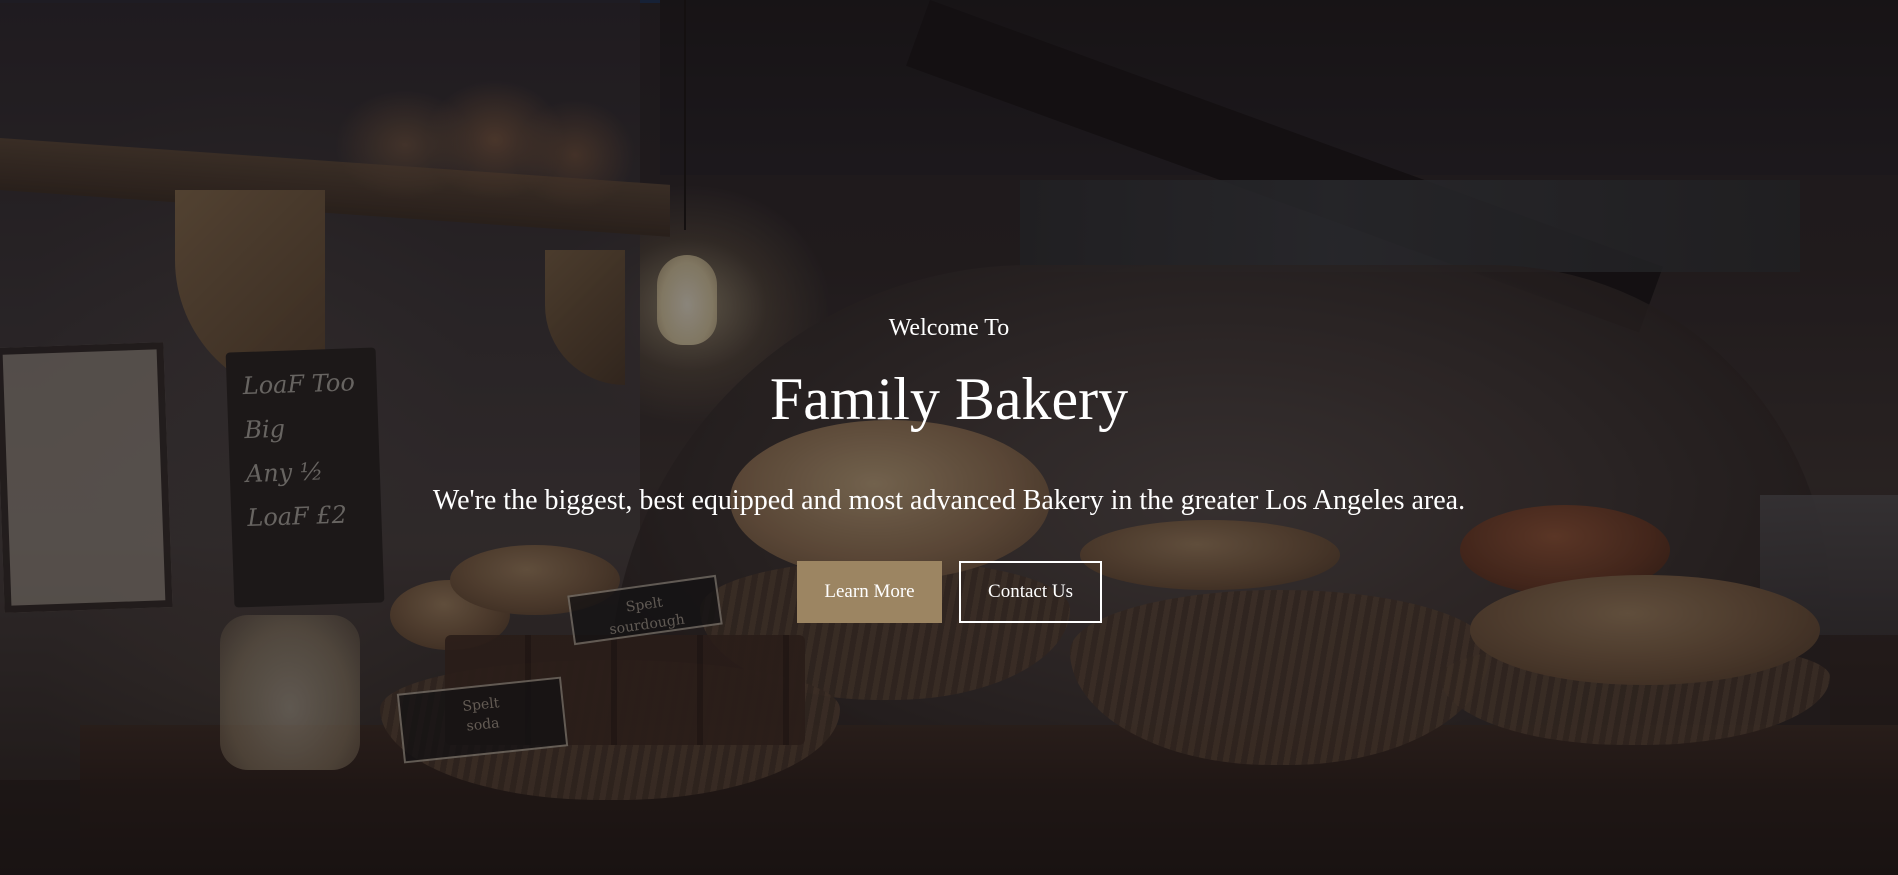 Image resolution: width=1898 pixels, height=875 pixels. What do you see at coordinates (949, 328) in the screenshot?
I see `welcome-subtitle: Welcome To` at bounding box center [949, 328].